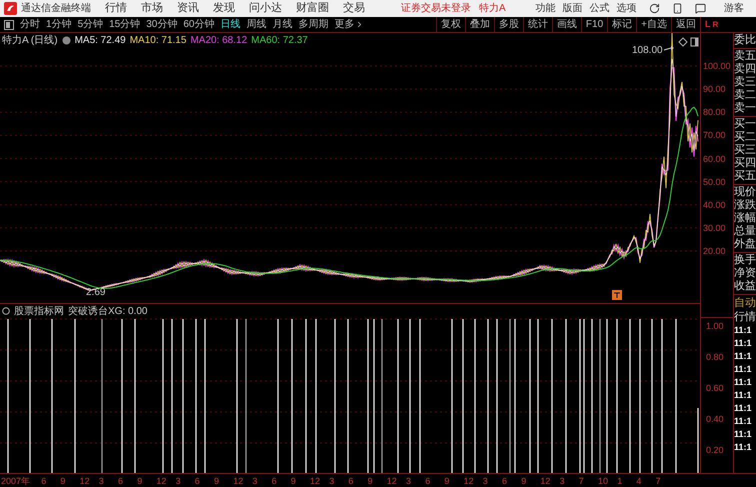 The image size is (756, 487). What do you see at coordinates (566, 24) in the screenshot?
I see `tool-button: 画线` at bounding box center [566, 24].